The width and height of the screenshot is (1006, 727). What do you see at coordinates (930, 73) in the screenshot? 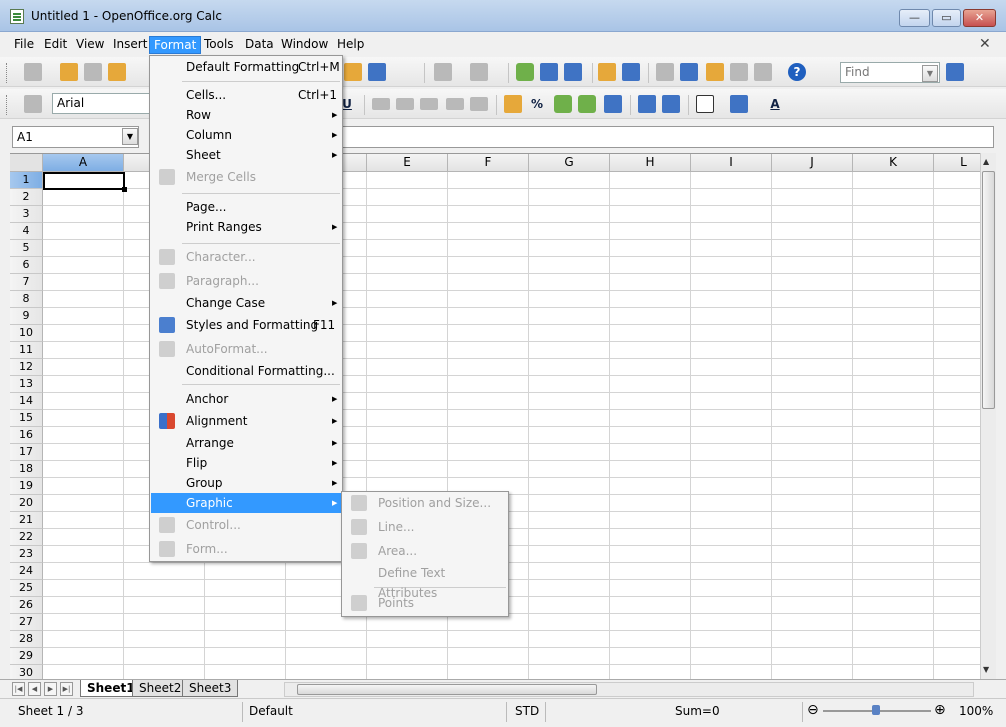
I see `find-dropdown-icon: ▼` at bounding box center [930, 73].